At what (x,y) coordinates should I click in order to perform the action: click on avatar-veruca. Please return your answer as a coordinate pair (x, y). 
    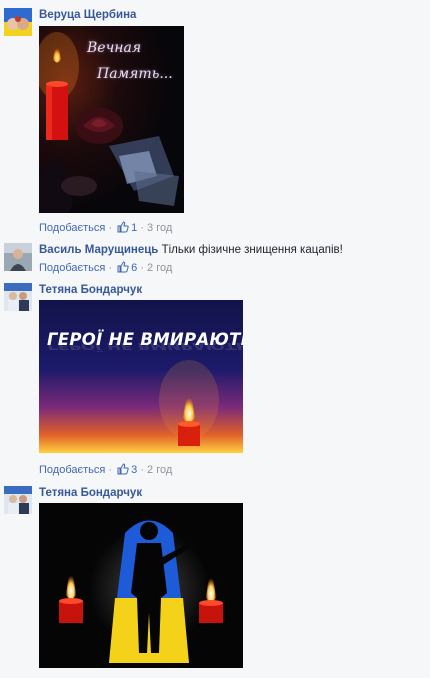
    Looking at the image, I should click on (18, 22).